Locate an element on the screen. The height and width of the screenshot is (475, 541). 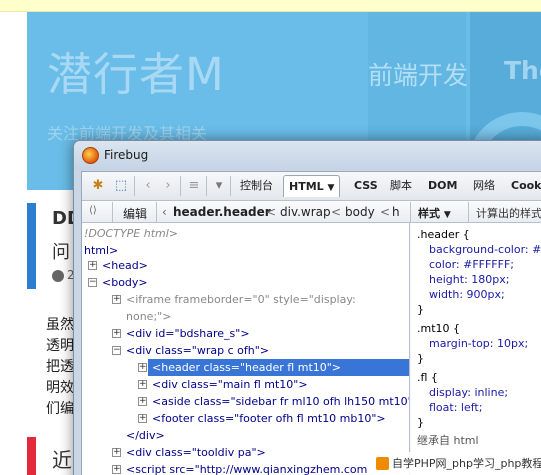
body-text-line: 们编 is located at coordinates (60, 409).